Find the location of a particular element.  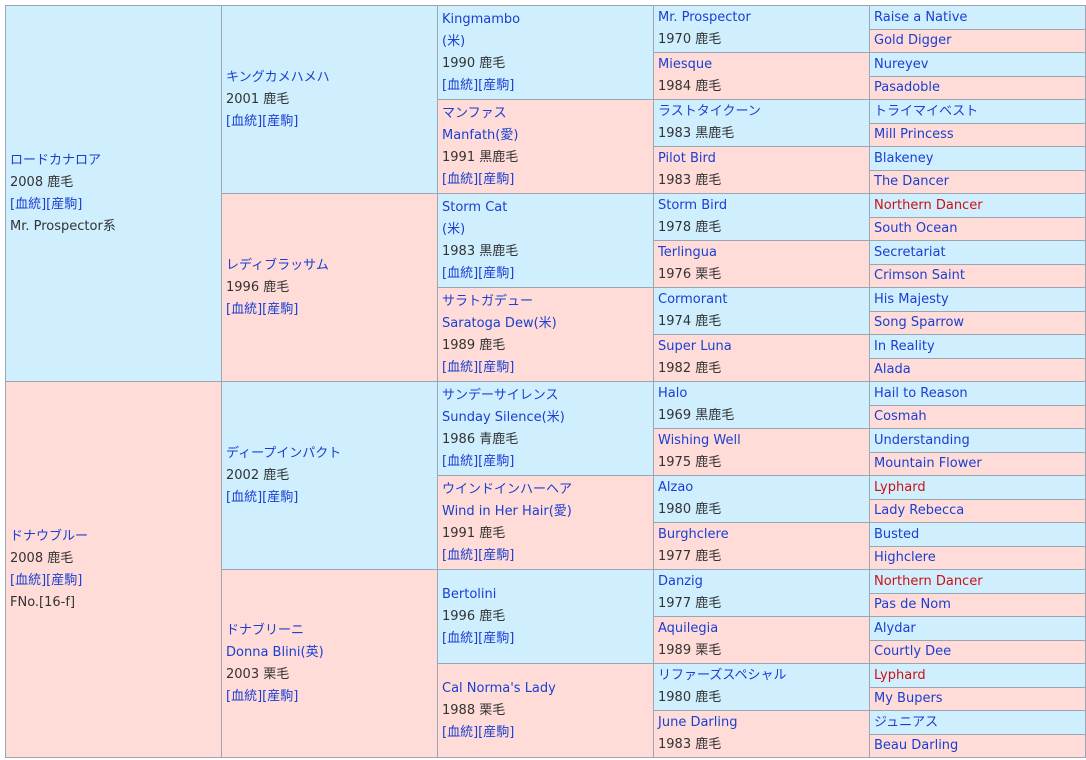

horse-name-link: Wishing Well is located at coordinates (762, 441).